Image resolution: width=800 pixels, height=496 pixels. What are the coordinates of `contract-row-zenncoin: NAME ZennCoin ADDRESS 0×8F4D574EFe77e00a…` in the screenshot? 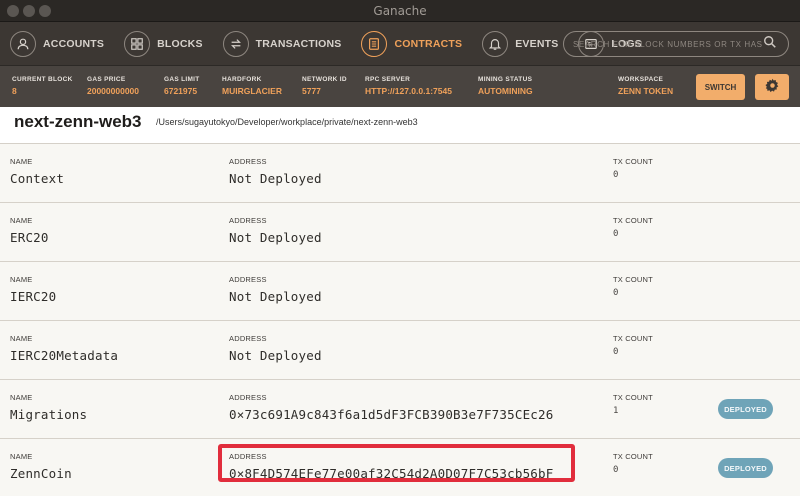 It's located at (400, 467).